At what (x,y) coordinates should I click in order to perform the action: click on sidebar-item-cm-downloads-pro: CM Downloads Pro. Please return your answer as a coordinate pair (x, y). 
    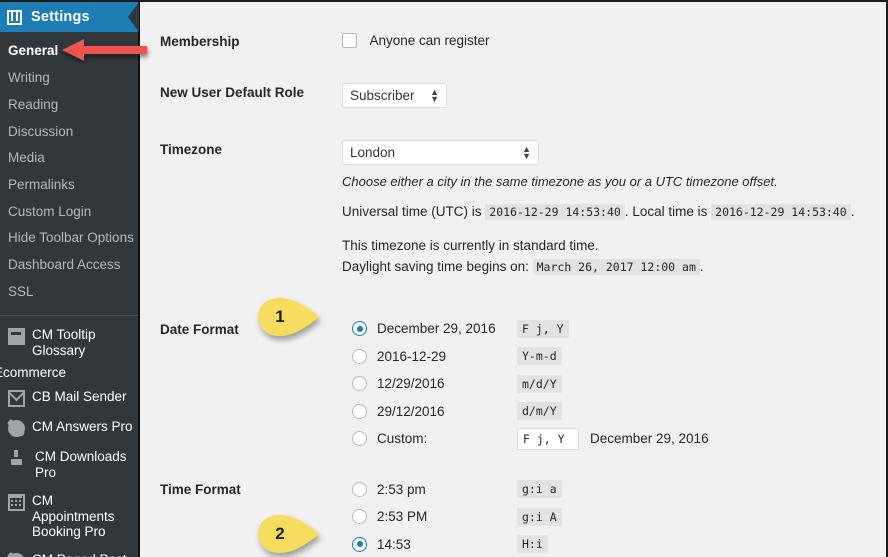
    Looking at the image, I should click on (69, 465).